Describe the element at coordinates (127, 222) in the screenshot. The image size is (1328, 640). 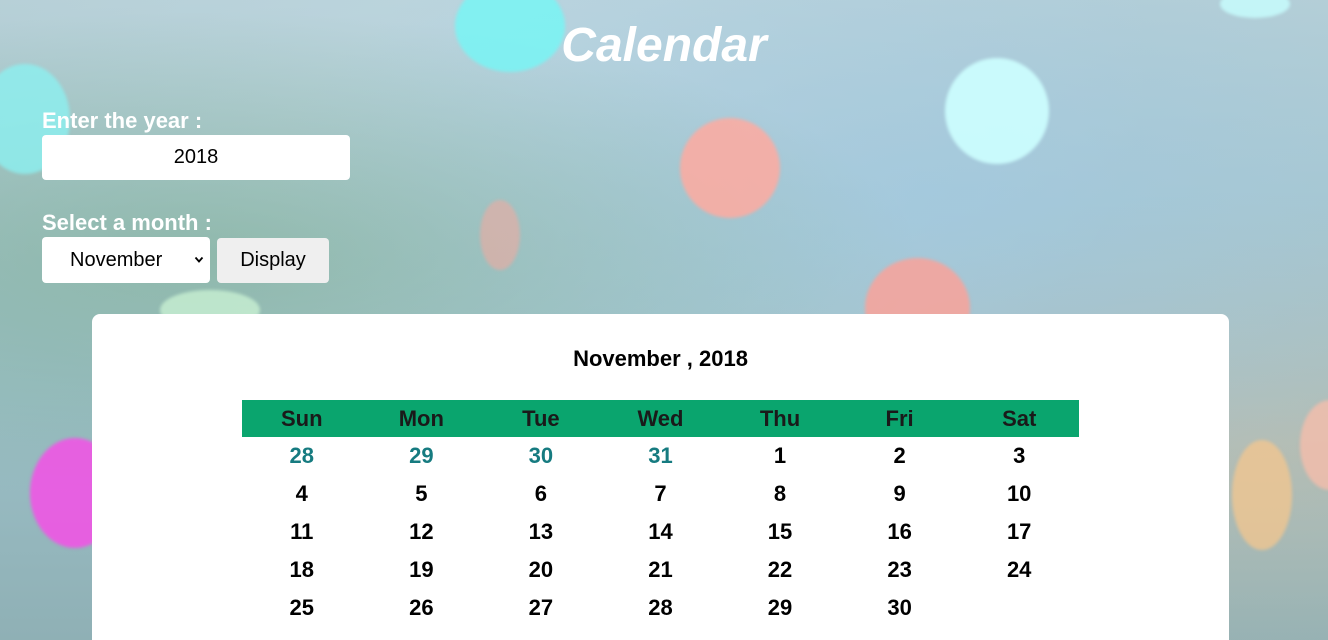
I see `month-label: Select a month :` at that location.